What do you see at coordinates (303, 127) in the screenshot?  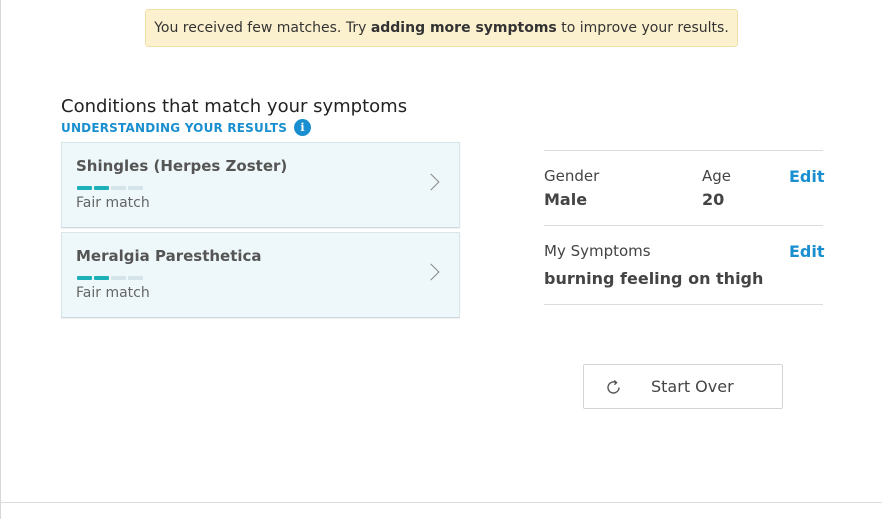 I see `info-icon: i` at bounding box center [303, 127].